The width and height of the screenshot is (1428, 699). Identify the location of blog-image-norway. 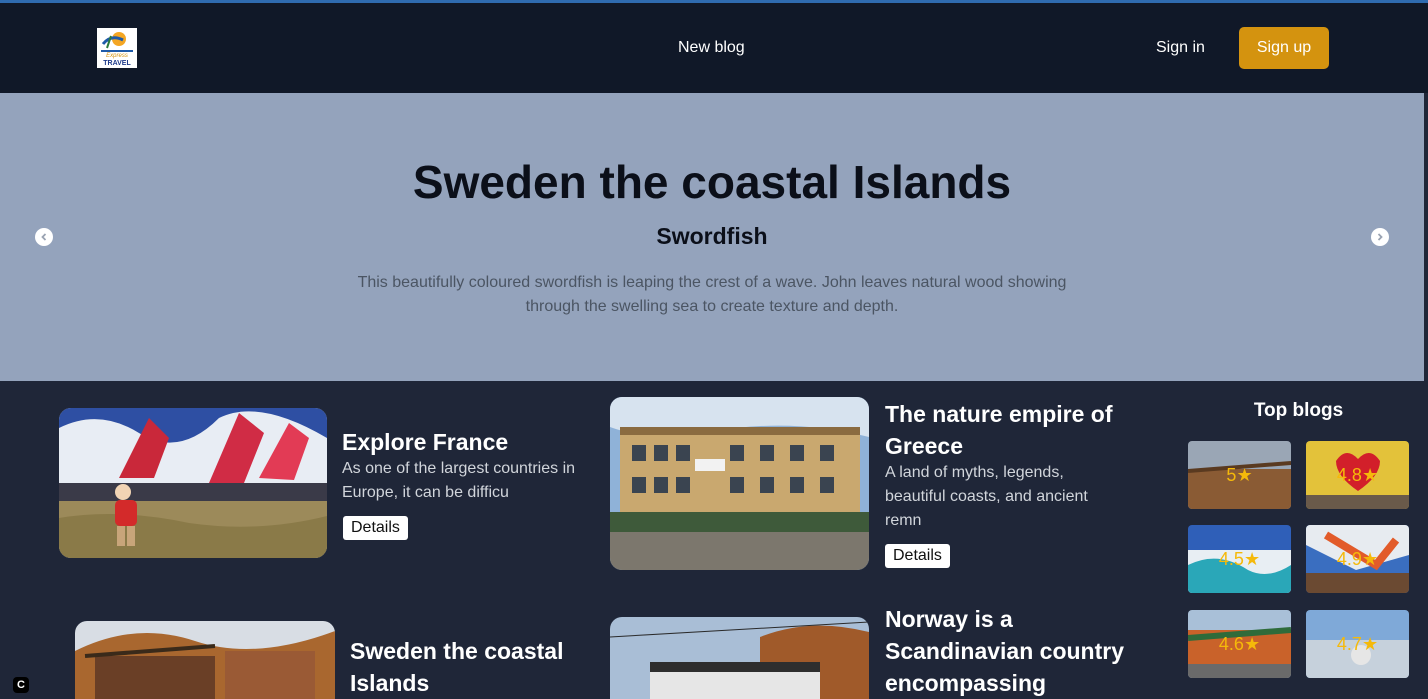
(739, 658).